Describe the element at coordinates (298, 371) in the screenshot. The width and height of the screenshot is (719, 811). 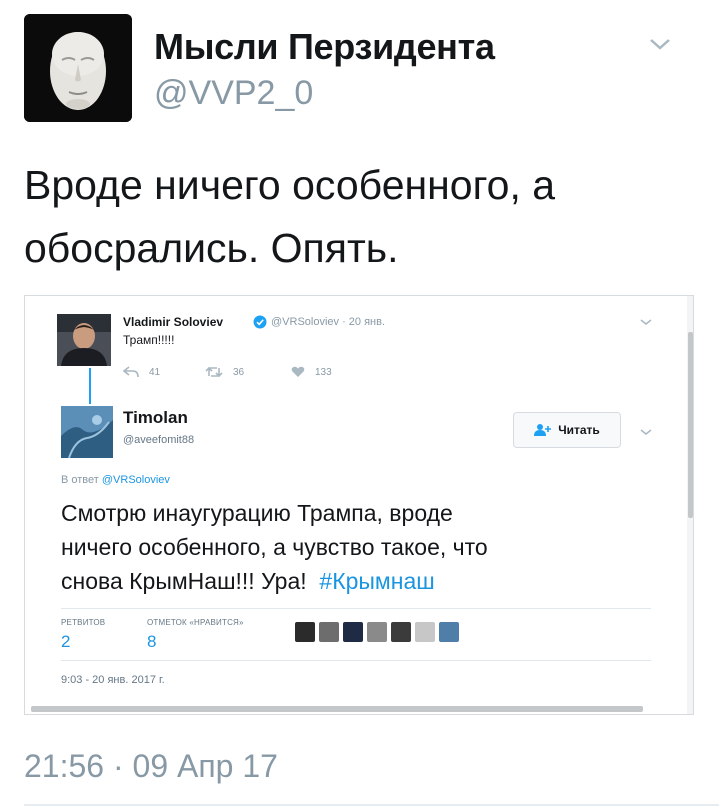
I see `heart-icon` at that location.